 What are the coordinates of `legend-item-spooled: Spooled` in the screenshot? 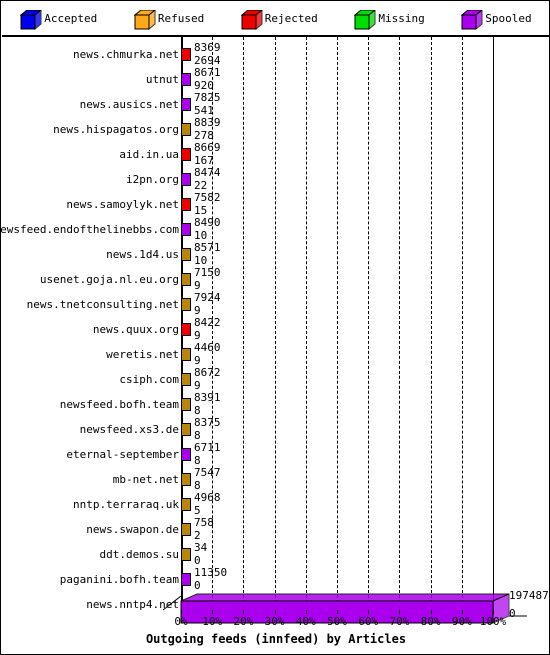 It's located at (496, 20).